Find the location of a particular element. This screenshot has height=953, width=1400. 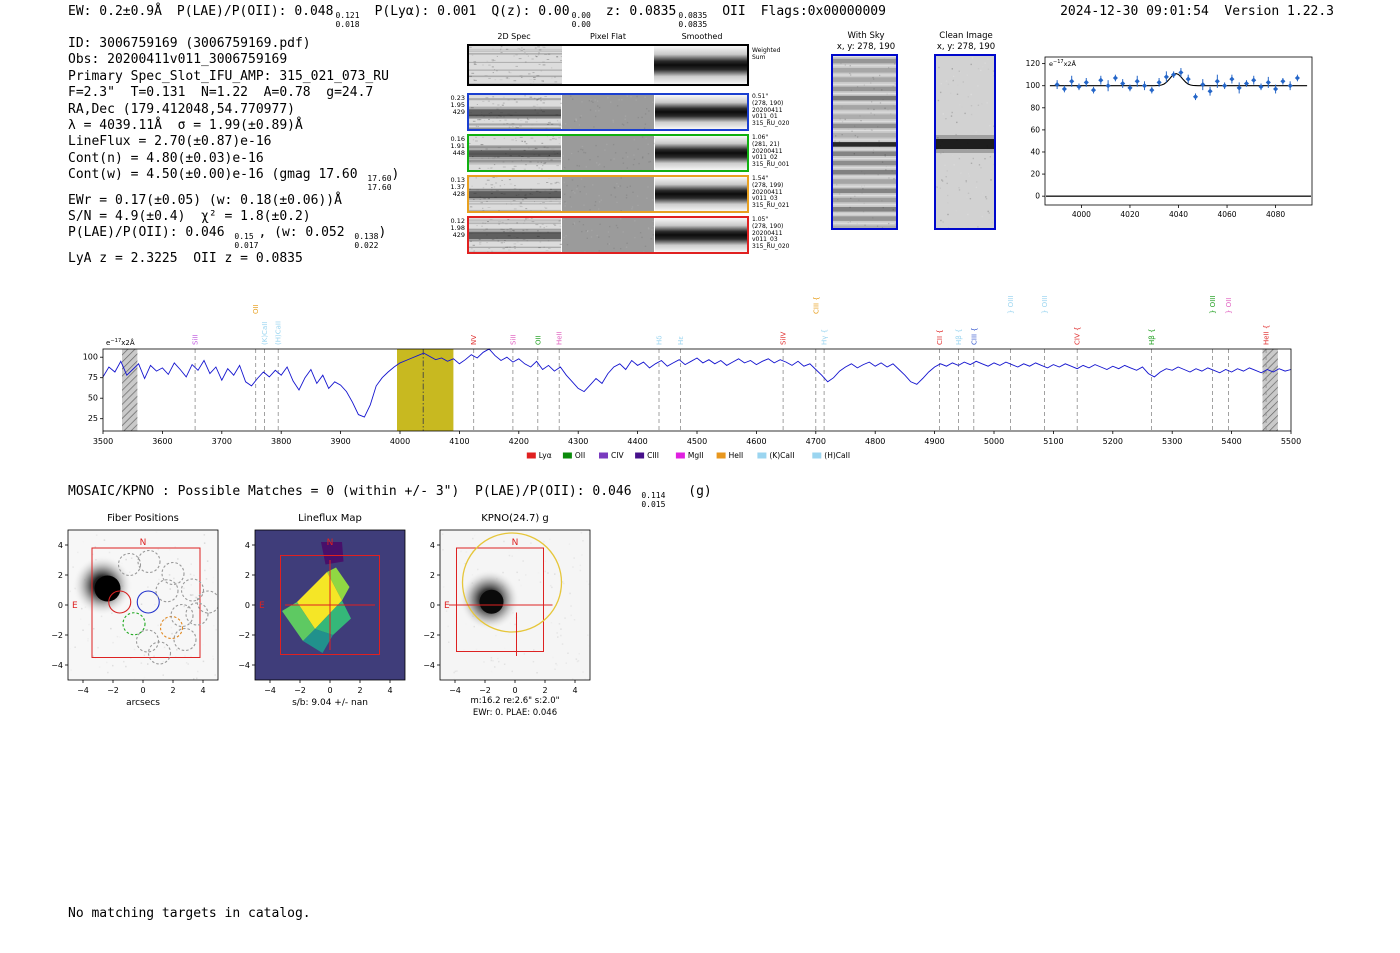

weight-line: 429 is located at coordinates (458, 112).